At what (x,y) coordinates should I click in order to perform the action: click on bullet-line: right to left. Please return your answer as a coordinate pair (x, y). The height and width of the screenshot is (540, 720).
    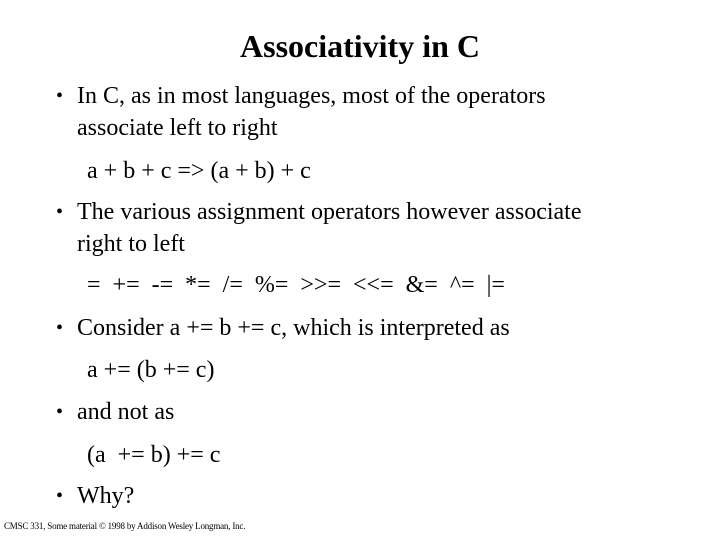
    Looking at the image, I should click on (131, 244).